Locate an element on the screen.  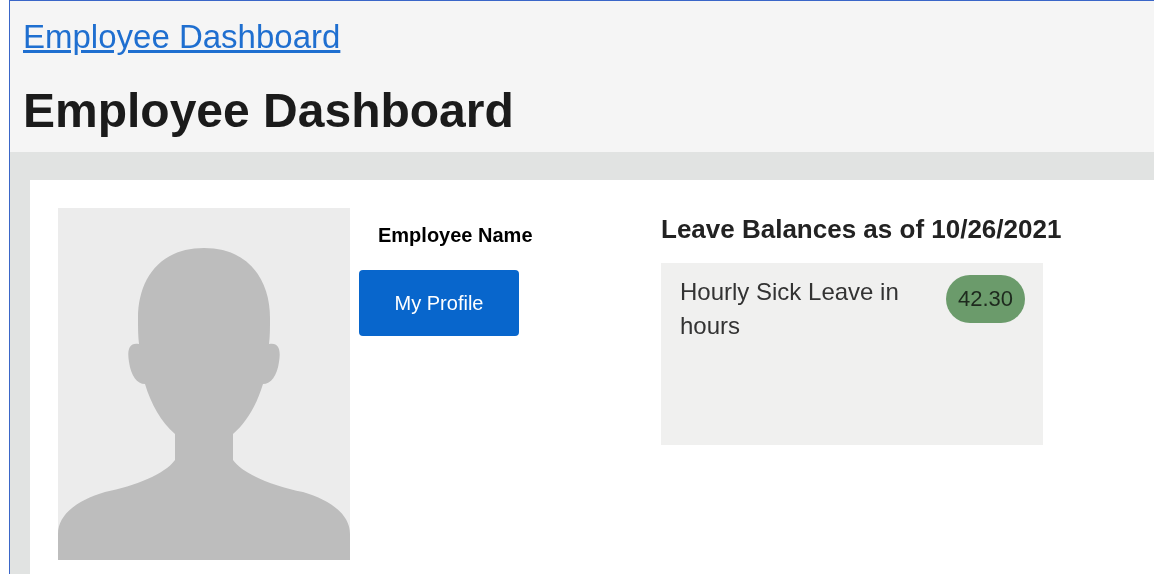
breadcrumb-link: Employee Dashboard is located at coordinates (182, 37).